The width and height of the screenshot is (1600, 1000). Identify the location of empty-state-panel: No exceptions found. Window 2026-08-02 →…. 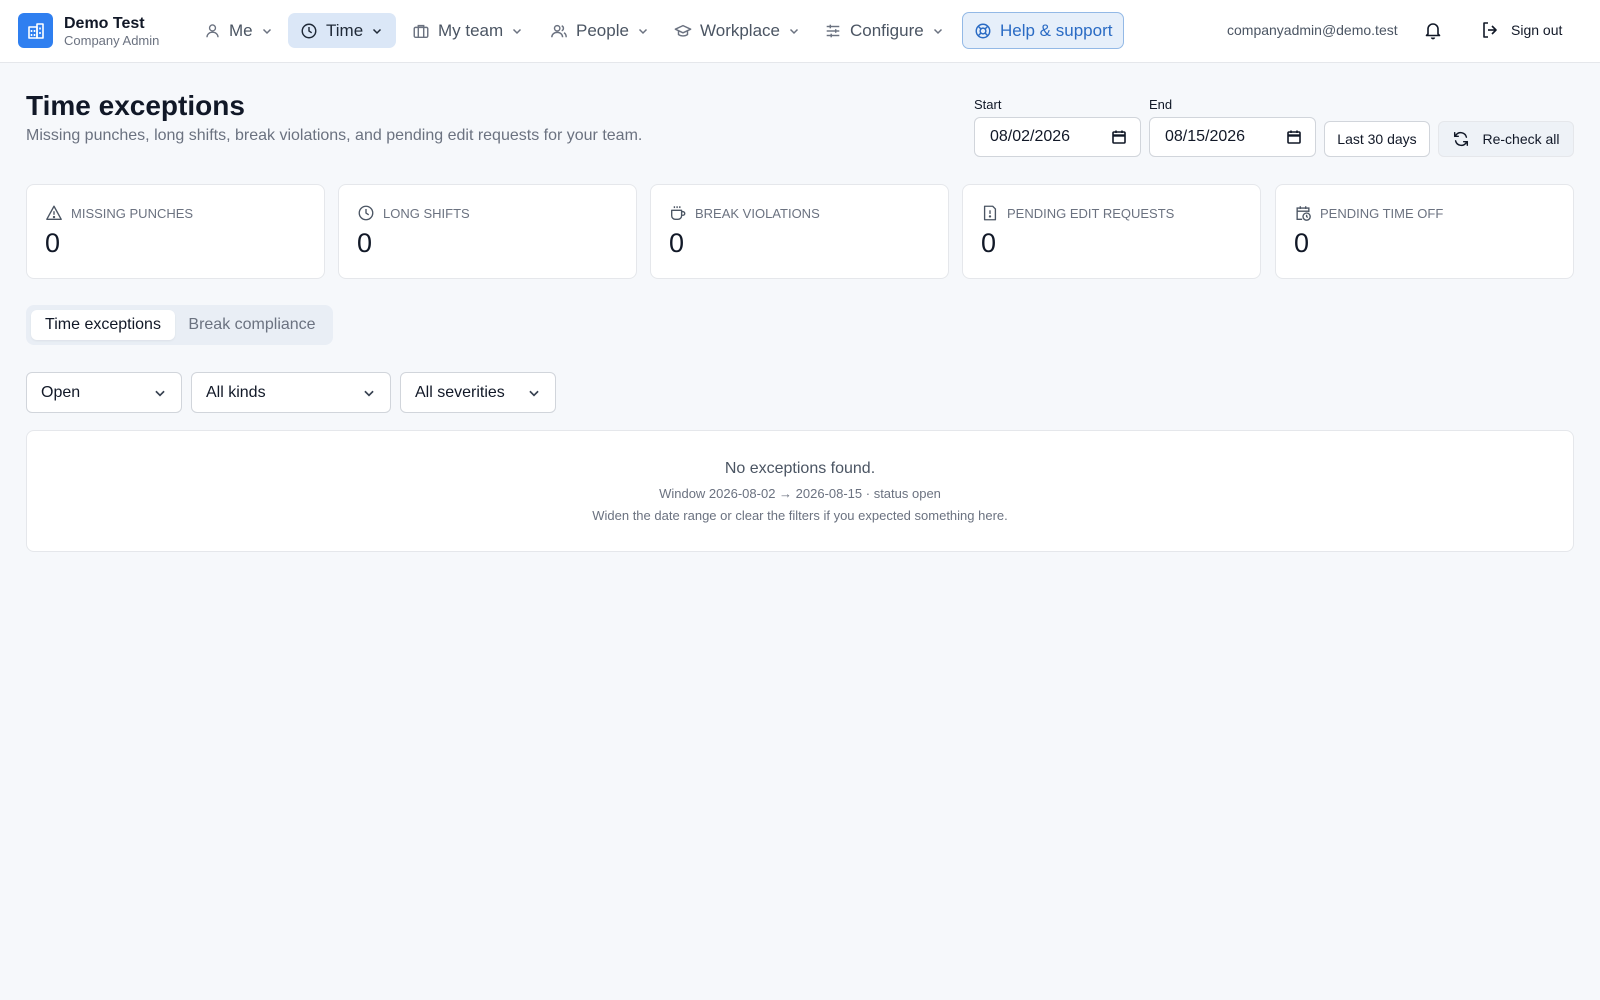
(800, 491).